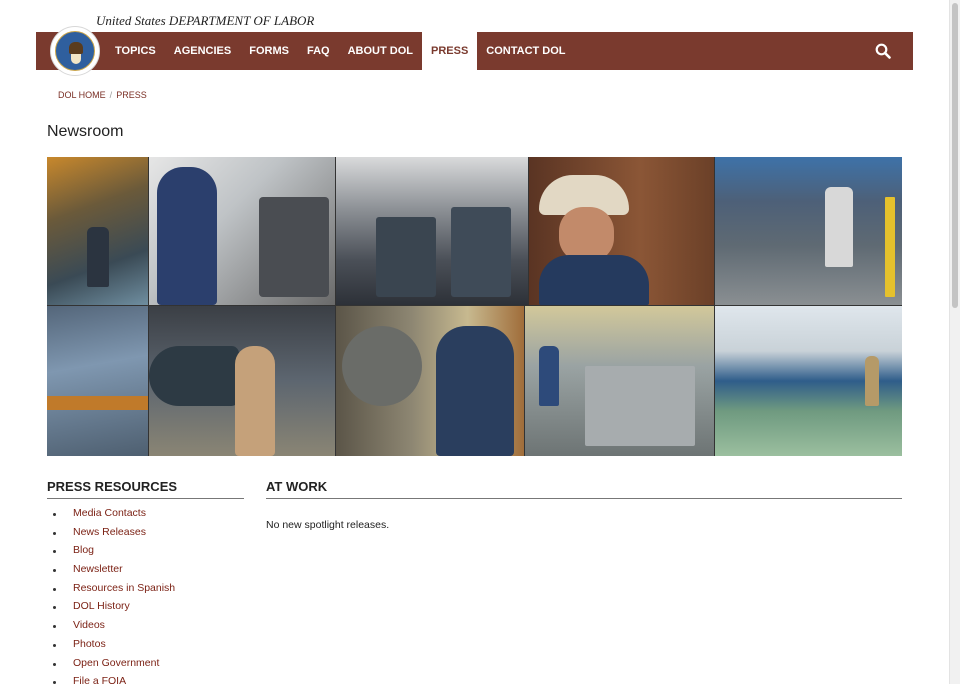 The height and width of the screenshot is (694, 960). I want to click on list-item: File a FOIA, so click(113, 684).